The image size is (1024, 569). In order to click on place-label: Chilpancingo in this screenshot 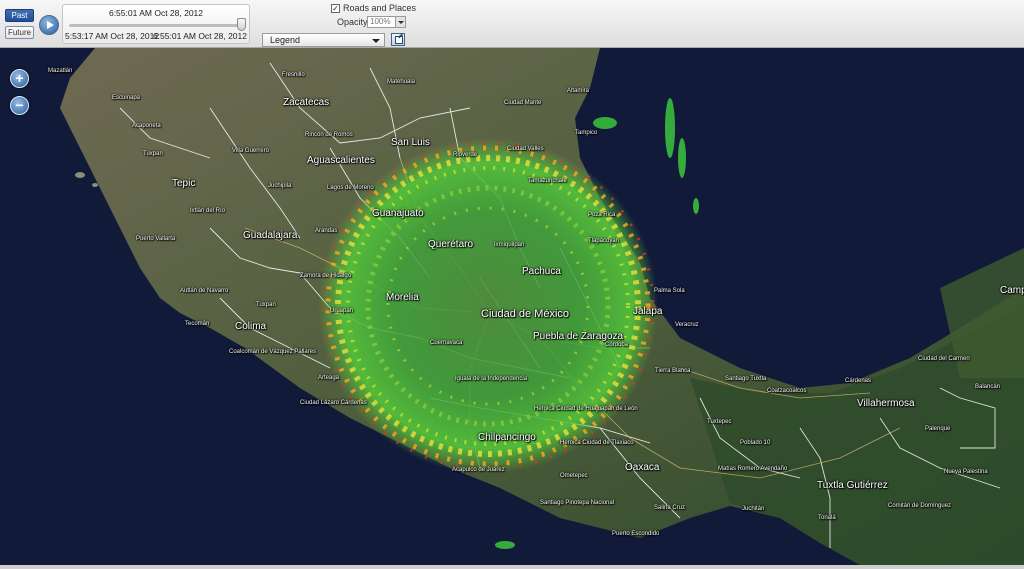, I will do `click(507, 437)`.